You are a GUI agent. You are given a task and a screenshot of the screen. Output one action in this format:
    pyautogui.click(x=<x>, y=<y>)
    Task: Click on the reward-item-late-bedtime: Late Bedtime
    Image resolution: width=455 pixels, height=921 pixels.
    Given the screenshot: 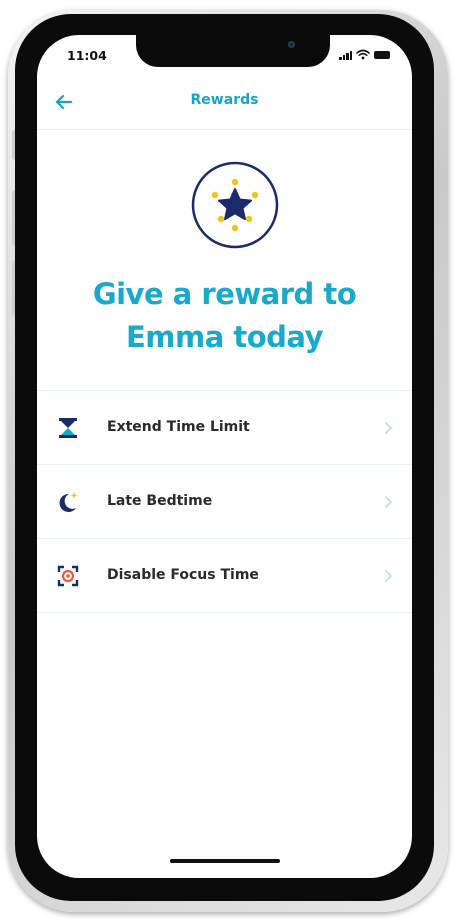 What is the action you would take?
    pyautogui.click(x=224, y=502)
    